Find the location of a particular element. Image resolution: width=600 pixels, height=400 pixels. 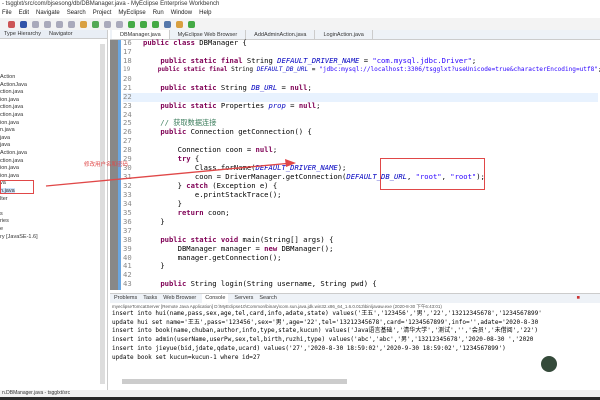

menu-run: Run is located at coordinates (158, 13).